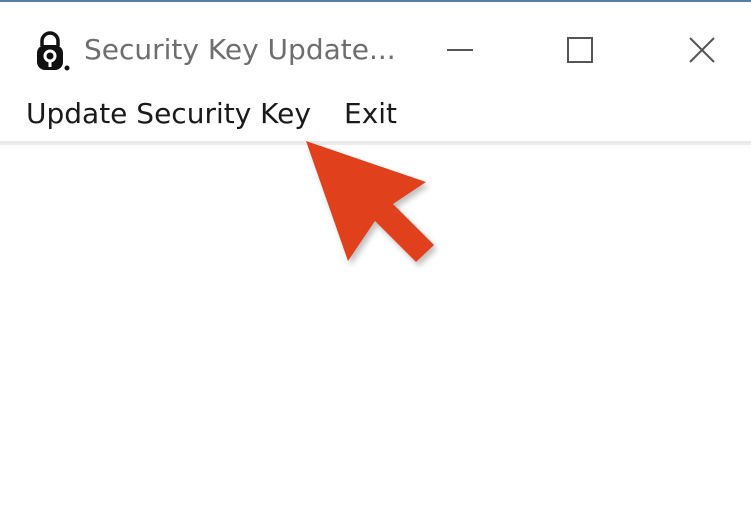 The image size is (751, 518). I want to click on minimize-icon, so click(460, 50).